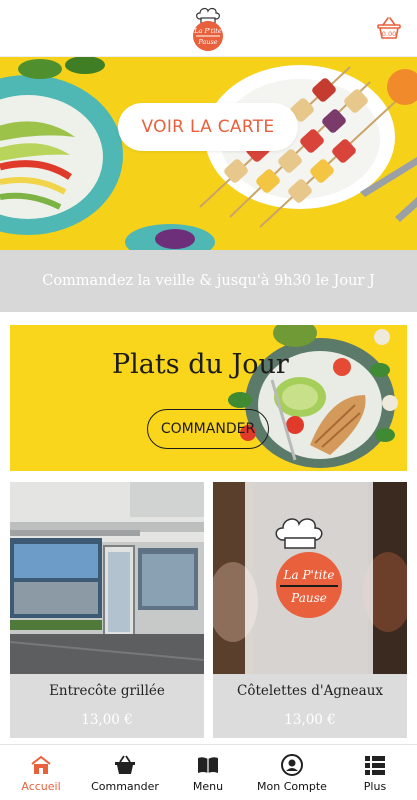 The width and height of the screenshot is (417, 800). What do you see at coordinates (107, 691) in the screenshot?
I see `product-name: Entrecôte grillée` at bounding box center [107, 691].